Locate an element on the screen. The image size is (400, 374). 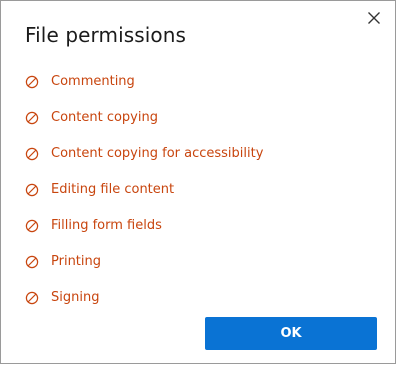
ok-button: OK is located at coordinates (291, 333).